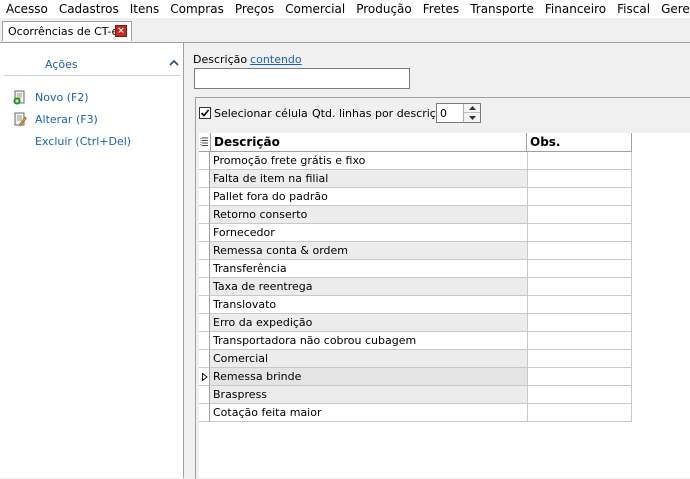 The image size is (690, 479). Describe the element at coordinates (71, 141) in the screenshot. I see `delete-action: Excluir (Ctrl+Del)` at that location.